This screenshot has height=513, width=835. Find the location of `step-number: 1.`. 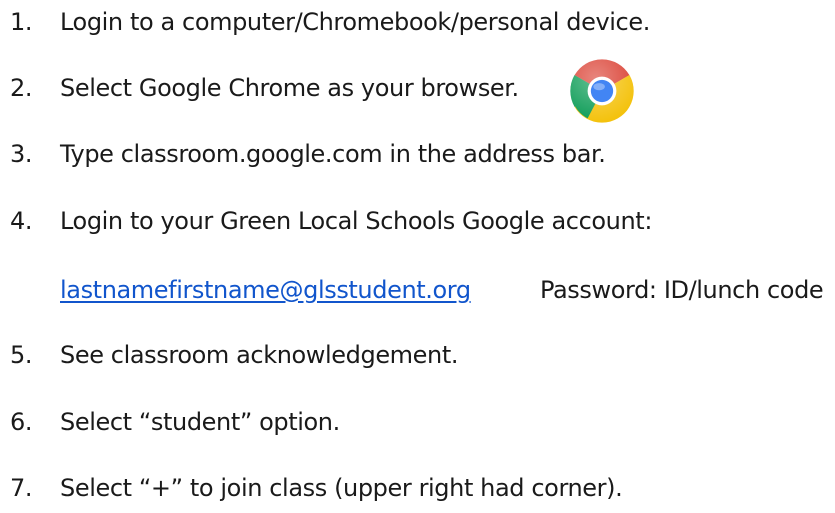

step-number: 1. is located at coordinates (21, 22).